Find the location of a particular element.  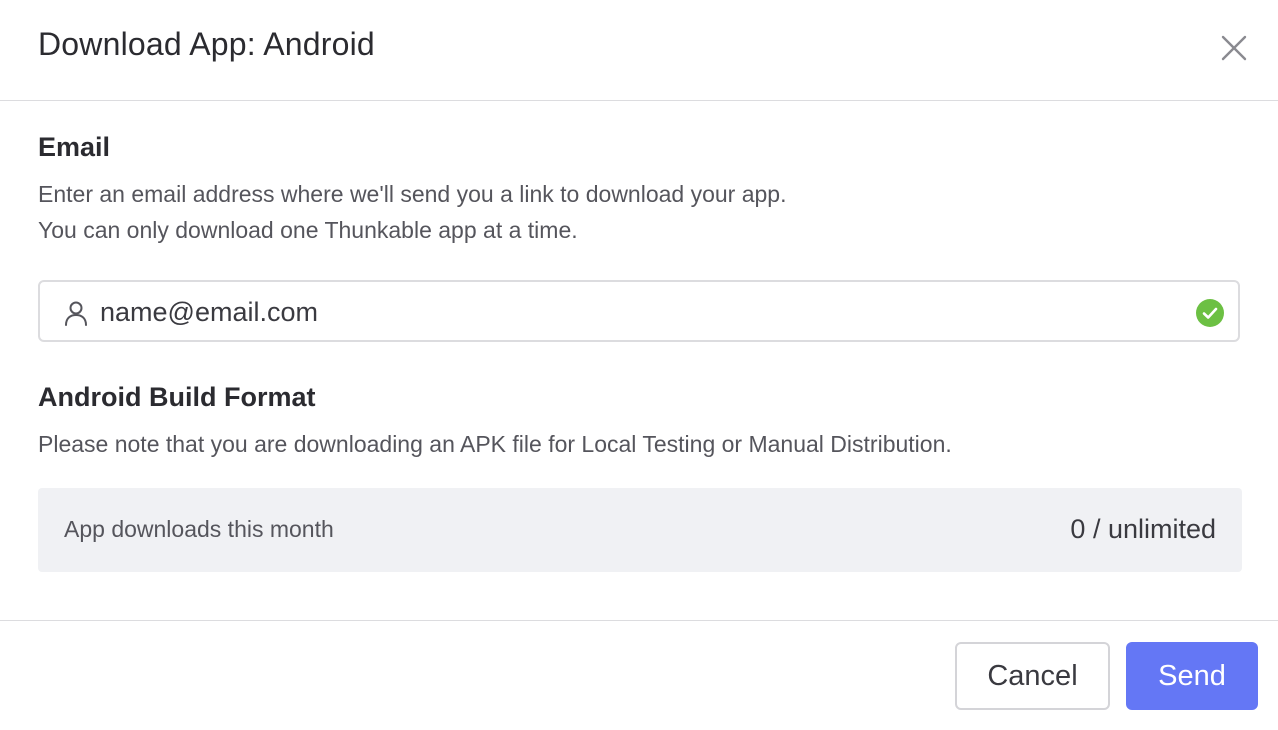

close-icon is located at coordinates (1234, 48).